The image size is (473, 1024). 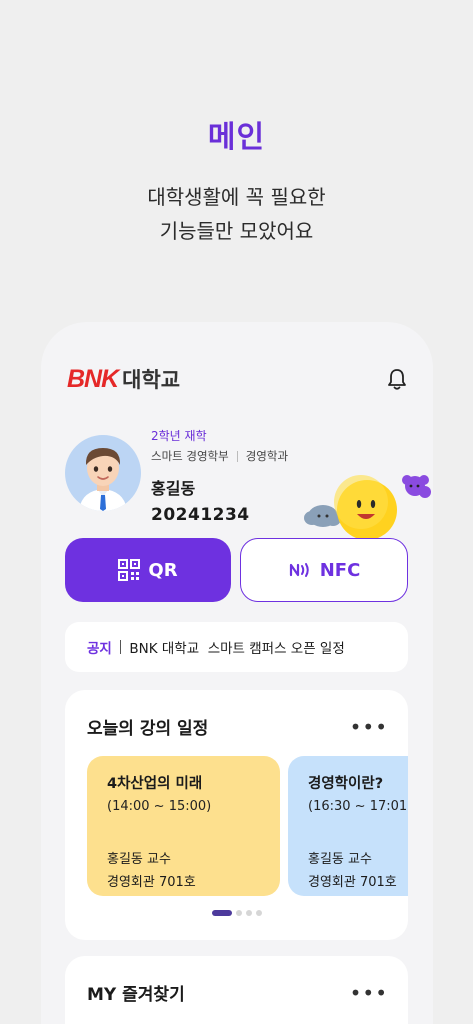 I want to click on nfc-button: NFC, so click(x=324, y=570).